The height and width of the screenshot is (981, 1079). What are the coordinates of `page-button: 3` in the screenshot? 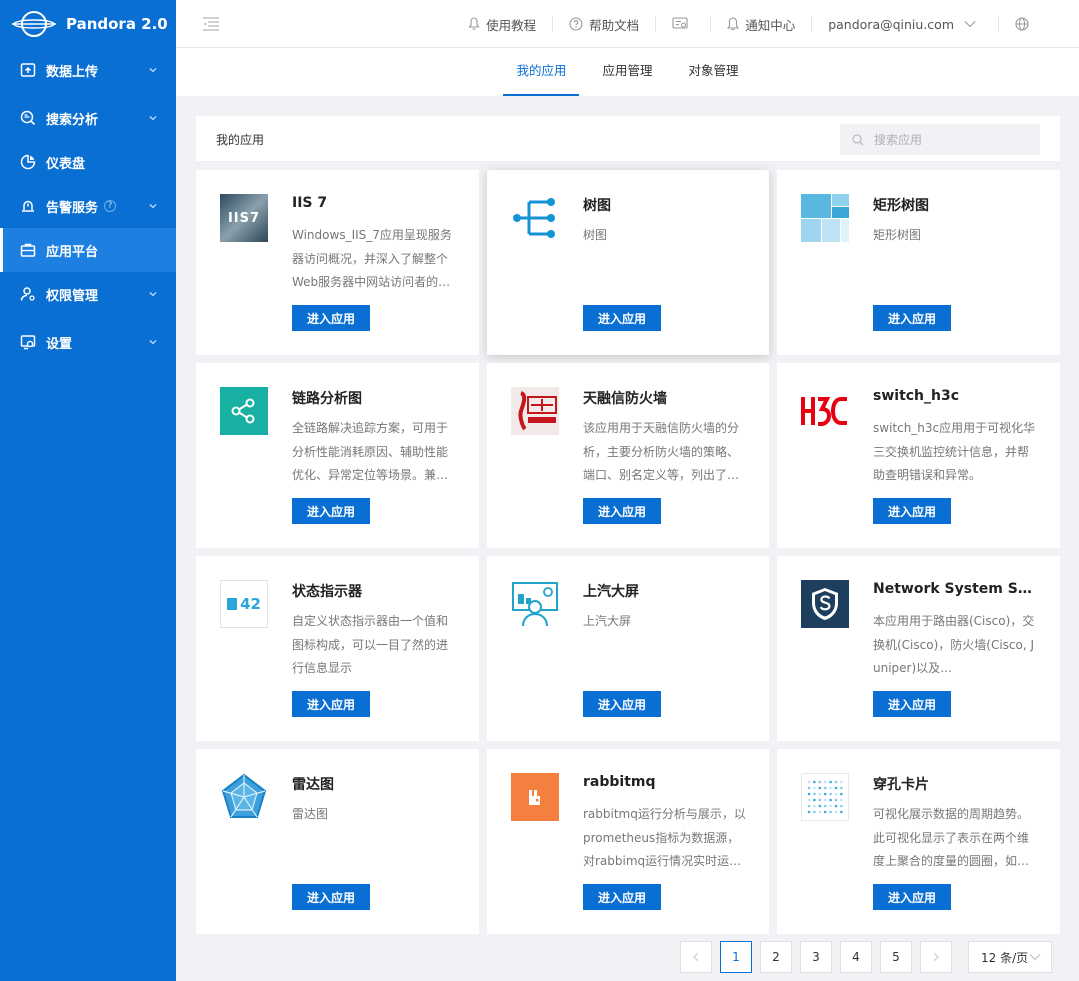 It's located at (816, 957).